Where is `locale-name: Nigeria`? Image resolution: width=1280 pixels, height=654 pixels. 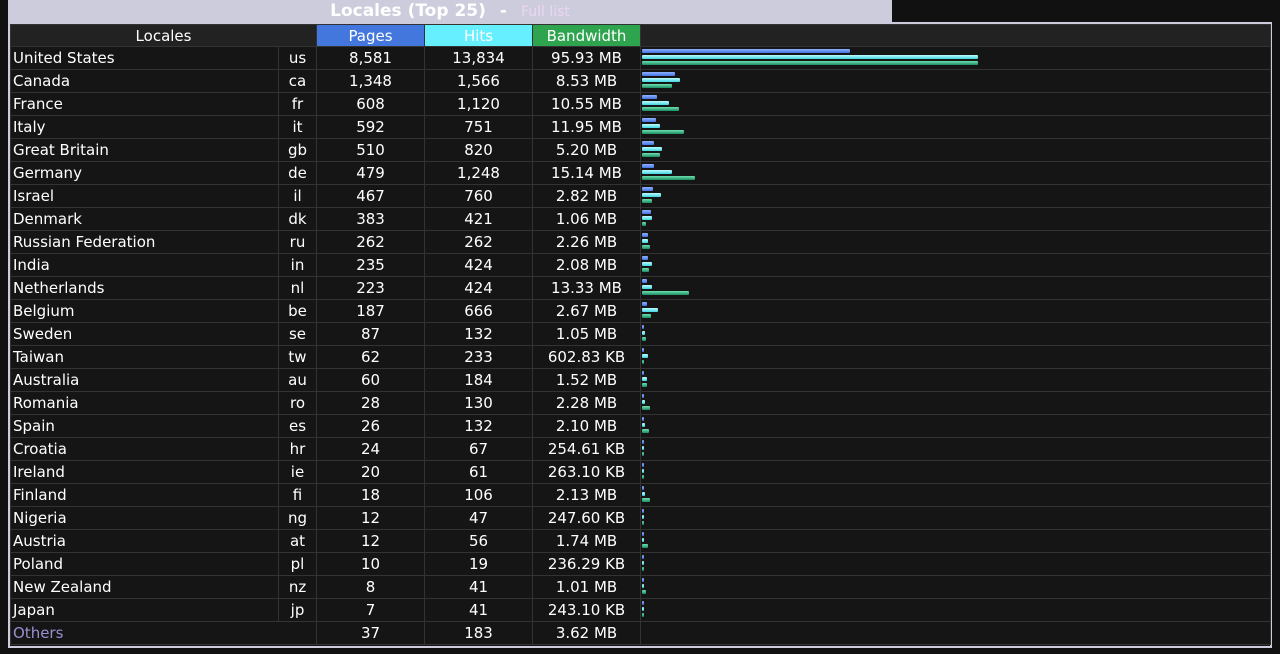 locale-name: Nigeria is located at coordinates (144, 518).